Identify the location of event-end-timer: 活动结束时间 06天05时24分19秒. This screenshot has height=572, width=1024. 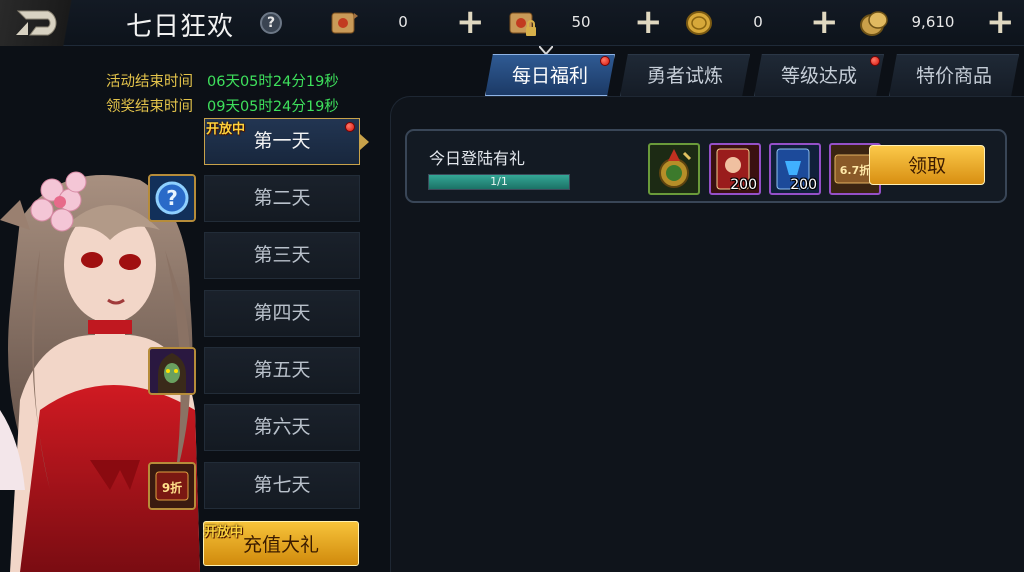
(222, 80).